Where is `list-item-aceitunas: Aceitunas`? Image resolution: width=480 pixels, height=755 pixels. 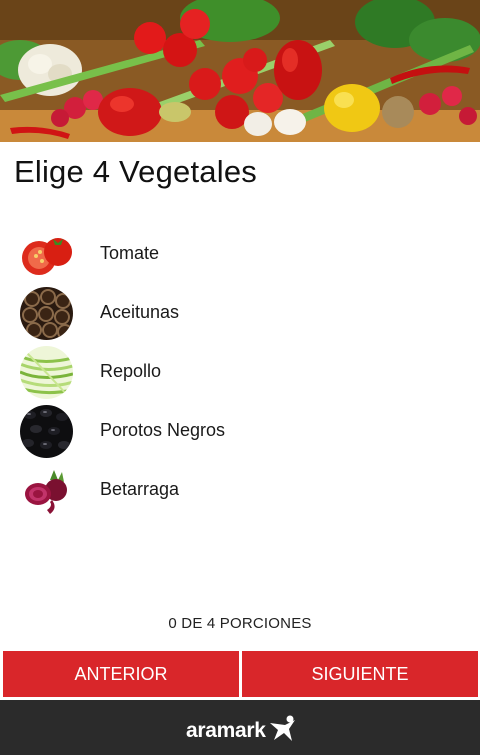
list-item-aceitunas: Aceitunas is located at coordinates (240, 310).